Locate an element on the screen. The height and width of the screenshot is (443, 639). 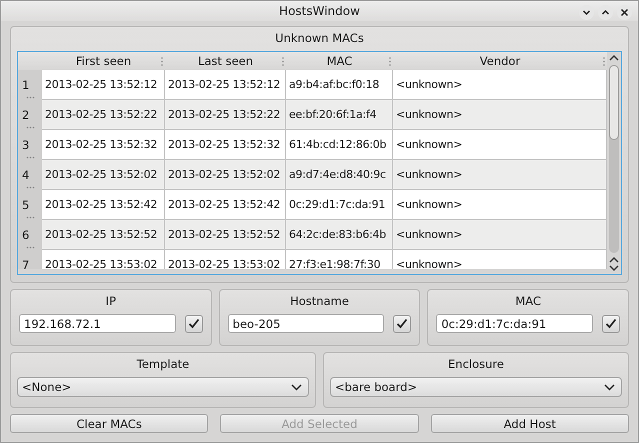
table-cell: 27:f3:e1:98:7f:30 is located at coordinates (339, 259).